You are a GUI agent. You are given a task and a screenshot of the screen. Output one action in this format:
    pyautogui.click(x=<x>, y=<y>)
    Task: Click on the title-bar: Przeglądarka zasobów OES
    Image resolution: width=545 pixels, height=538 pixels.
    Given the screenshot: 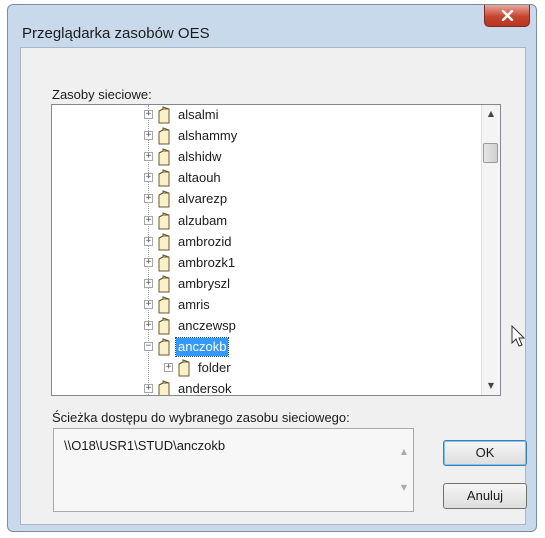 What is the action you would take?
    pyautogui.click(x=272, y=26)
    